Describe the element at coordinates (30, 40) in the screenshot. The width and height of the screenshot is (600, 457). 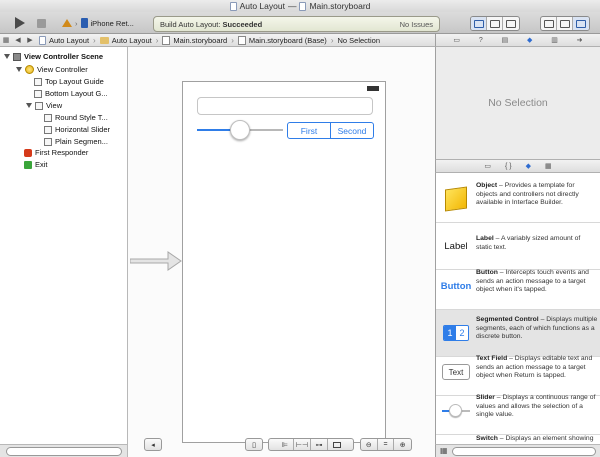
I see `forward-arrow-icon: ▶` at that location.